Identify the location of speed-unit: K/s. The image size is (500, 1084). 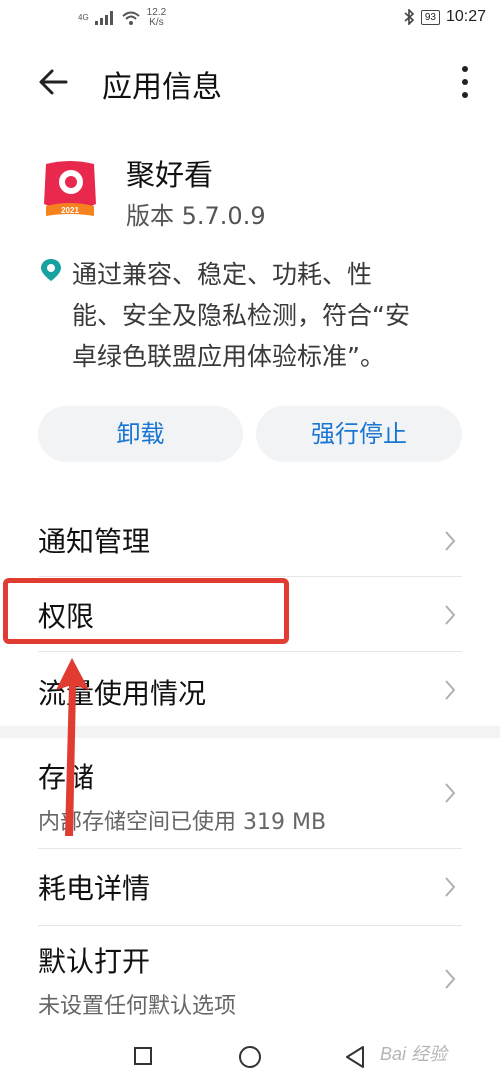
(156, 22).